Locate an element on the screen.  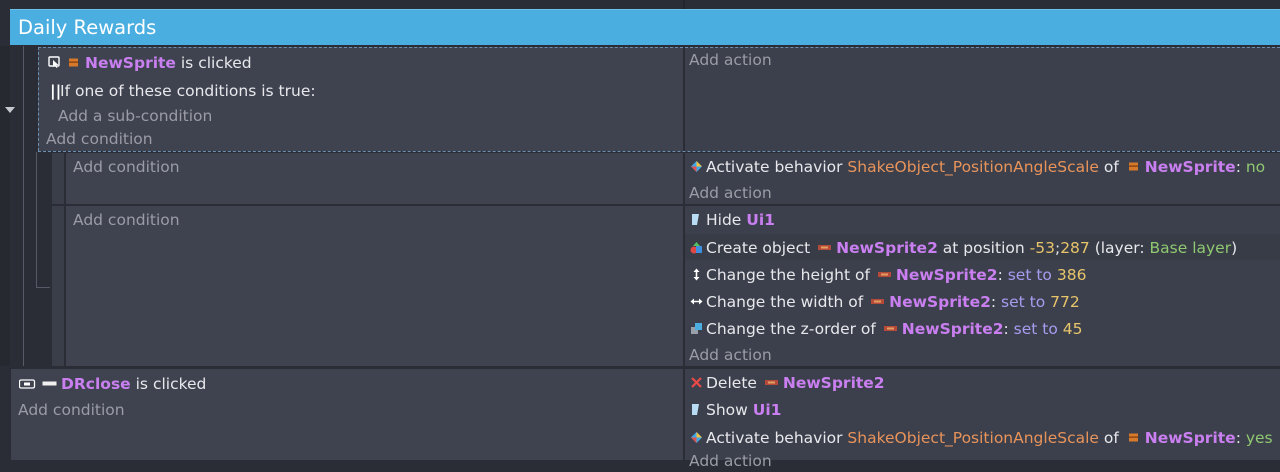
group-title: Daily Rewards is located at coordinates (87, 27).